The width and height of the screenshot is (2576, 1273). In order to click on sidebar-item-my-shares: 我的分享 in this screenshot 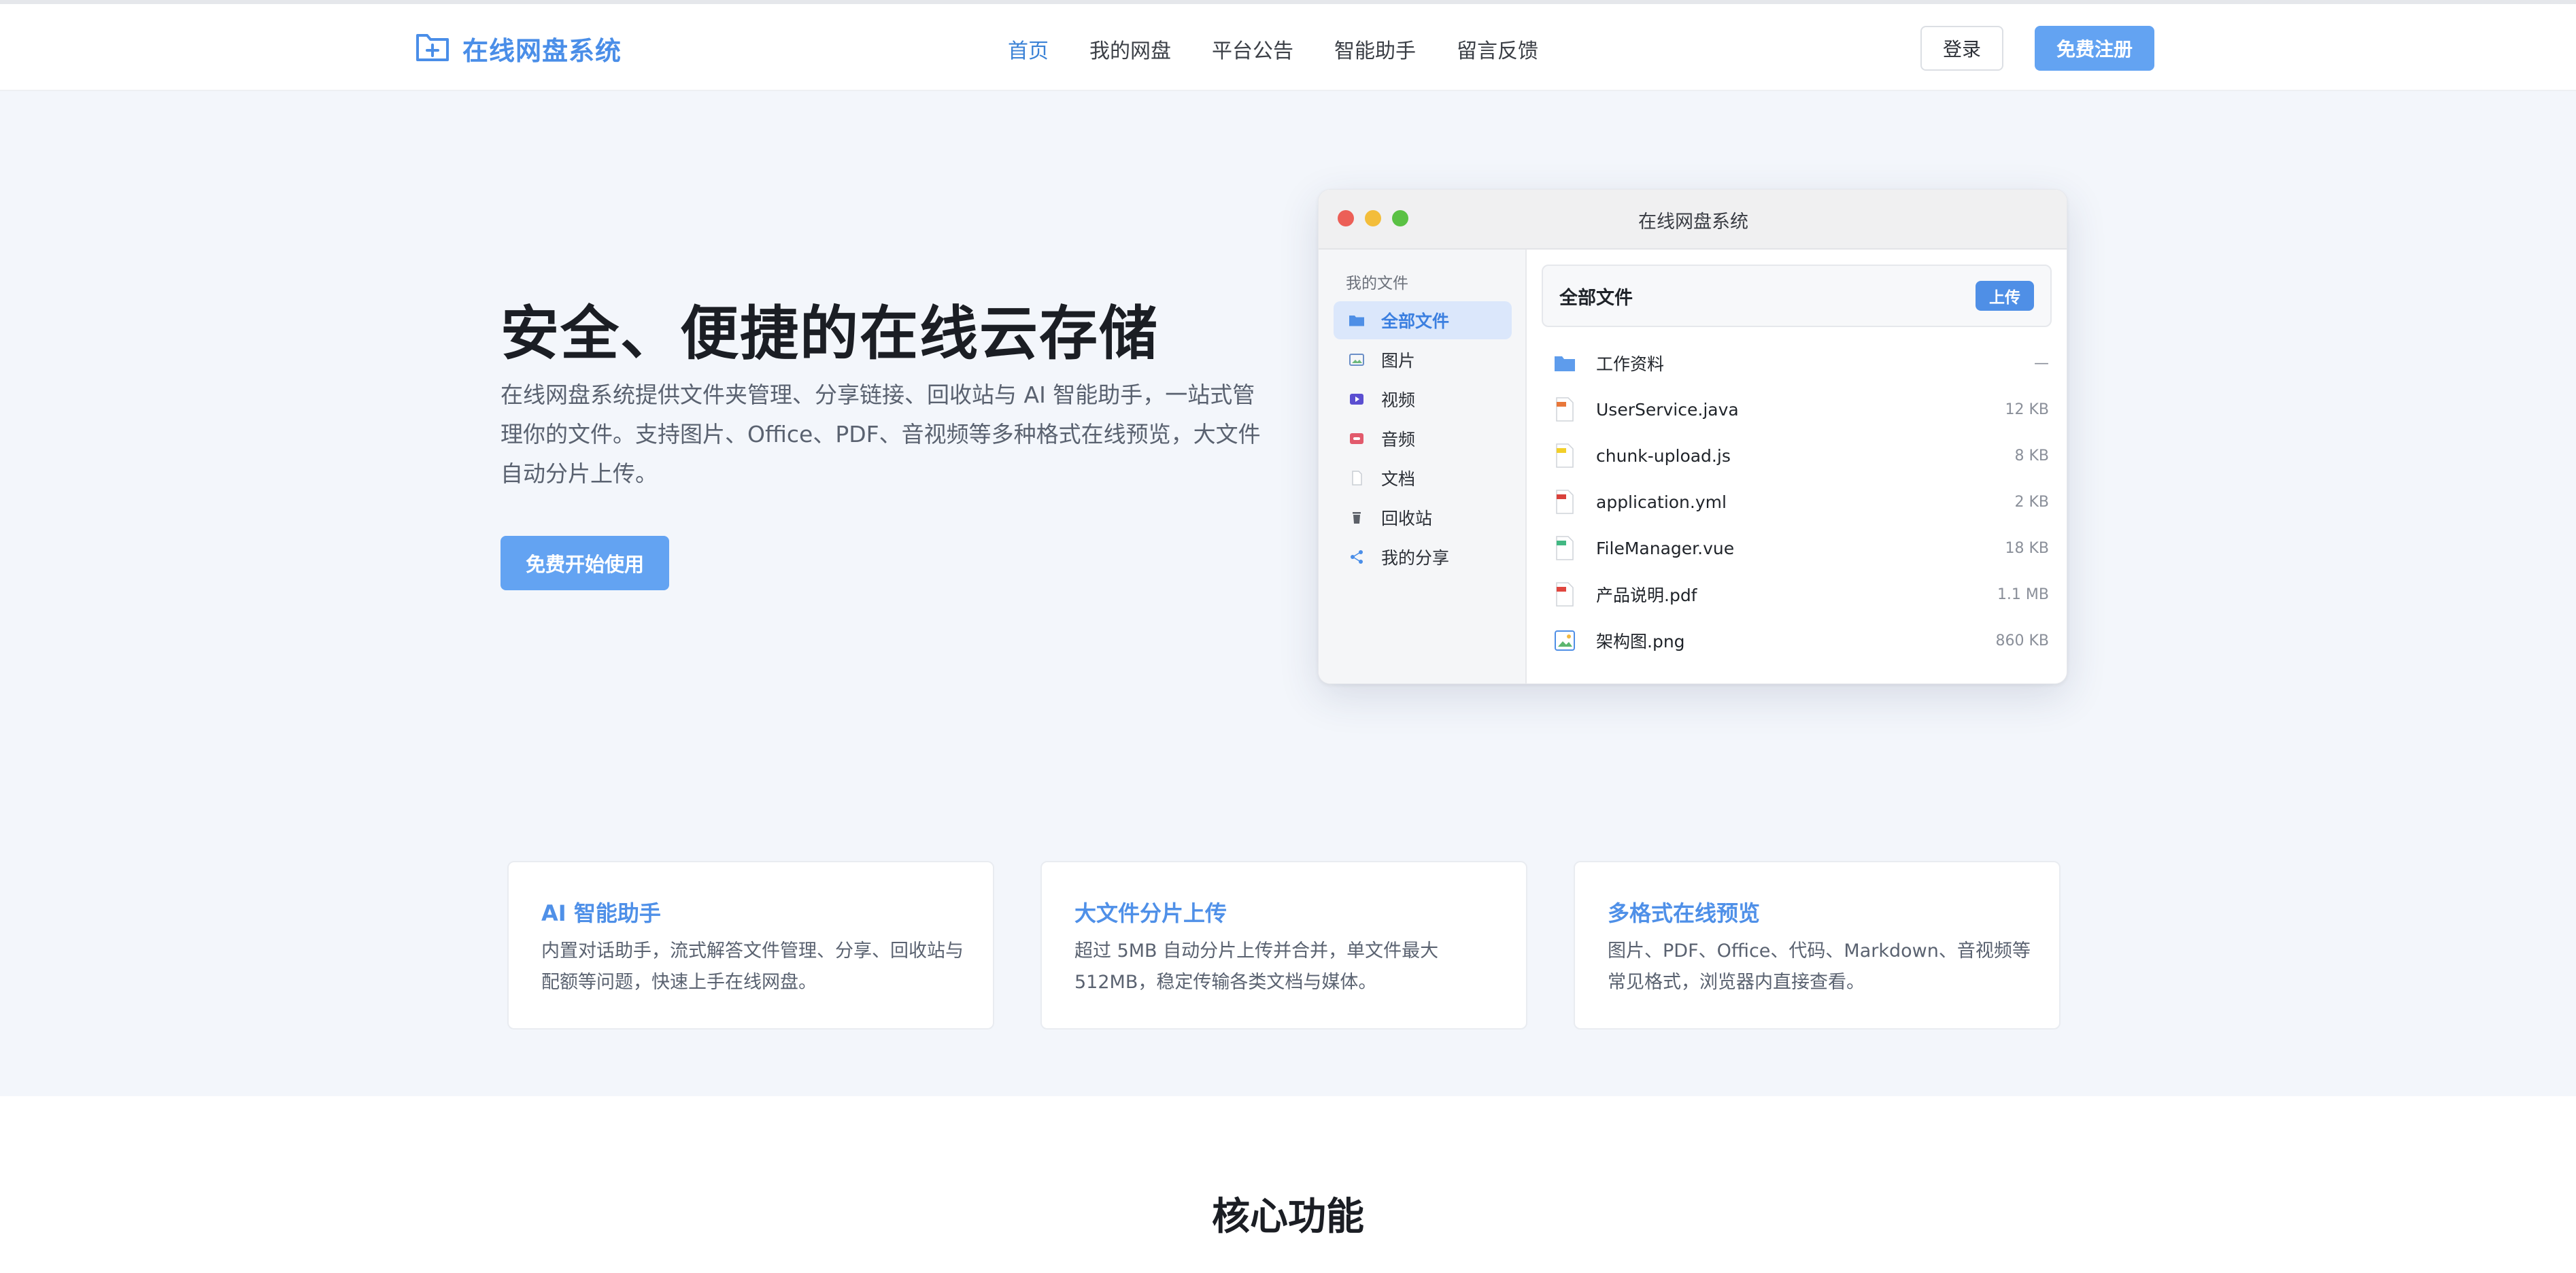, I will do `click(1423, 557)`.